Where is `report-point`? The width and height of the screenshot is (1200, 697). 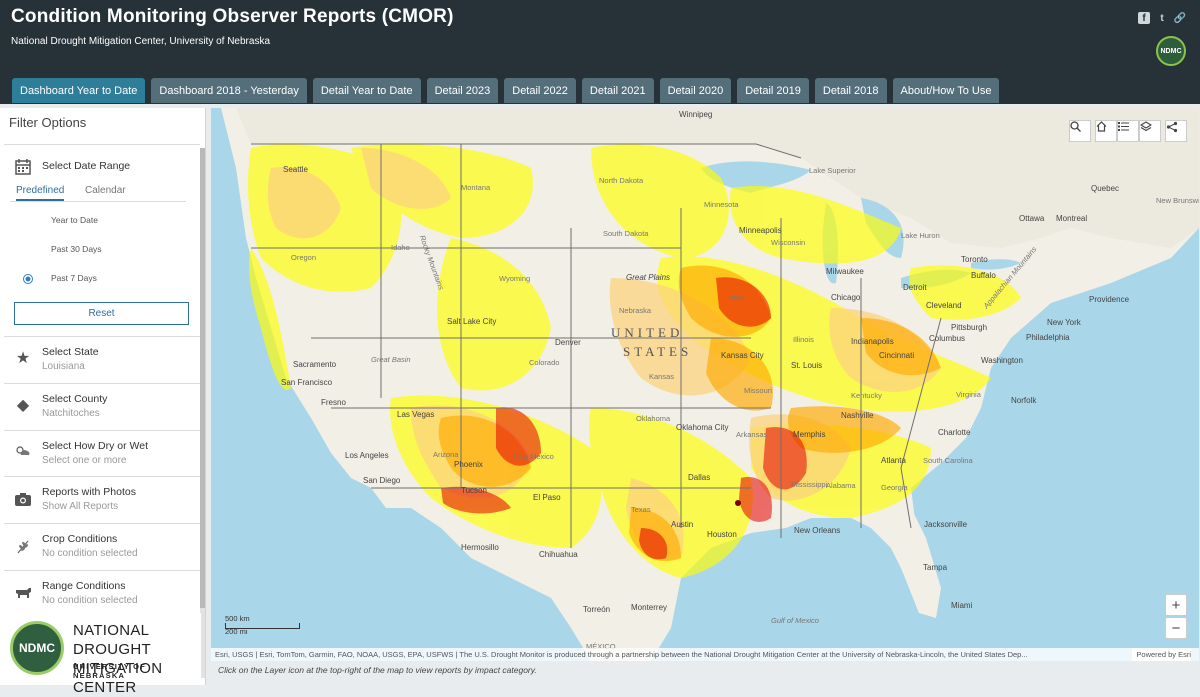
report-point is located at coordinates (738, 503).